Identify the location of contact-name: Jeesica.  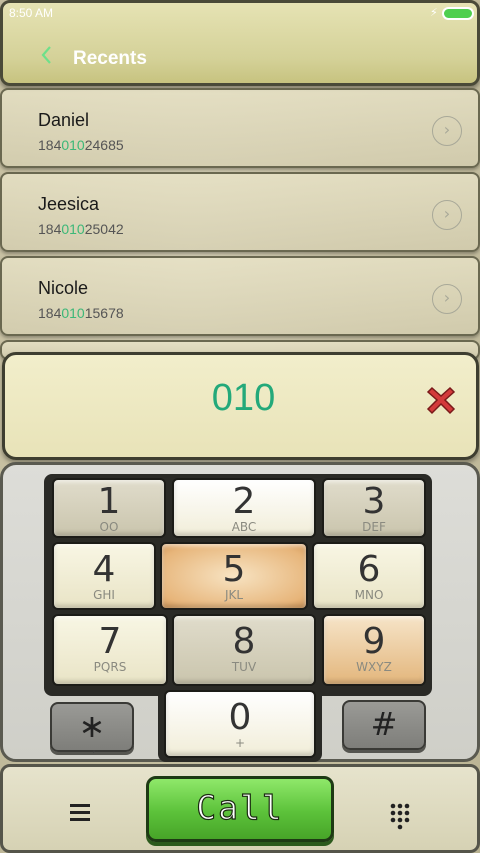
(69, 204).